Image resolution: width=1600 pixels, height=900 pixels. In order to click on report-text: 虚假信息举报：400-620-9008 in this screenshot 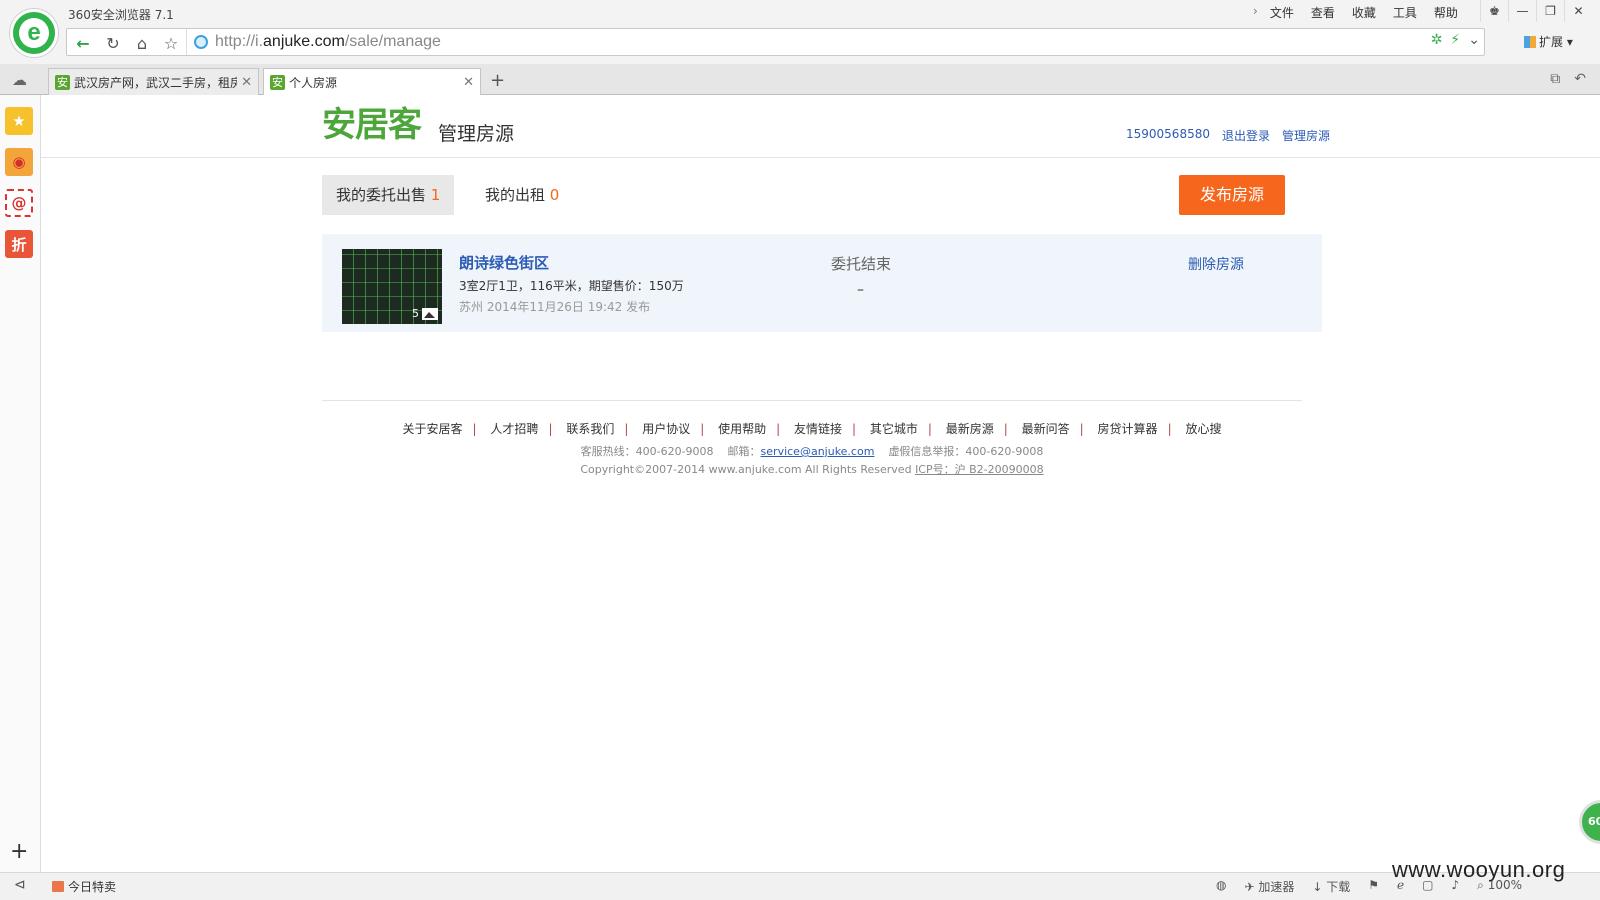, I will do `click(966, 451)`.